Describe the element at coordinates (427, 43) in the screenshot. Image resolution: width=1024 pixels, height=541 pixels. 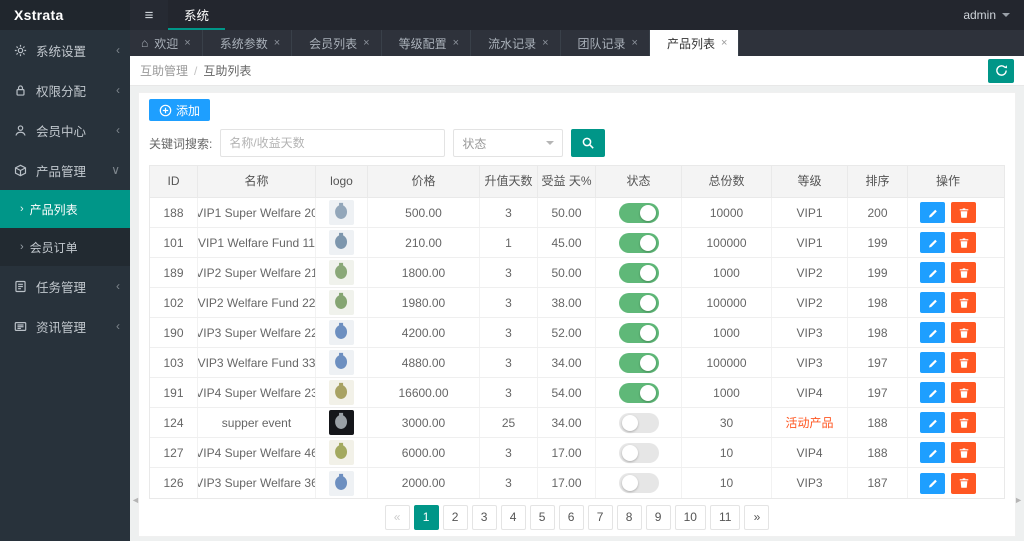
I see `tab: 等级配置 ×` at that location.